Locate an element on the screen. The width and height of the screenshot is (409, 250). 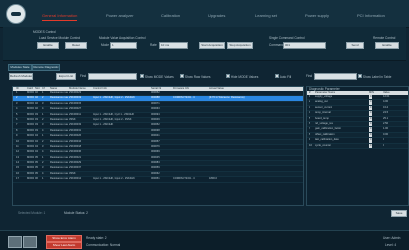
save-button: Save is located at coordinates (399, 213).